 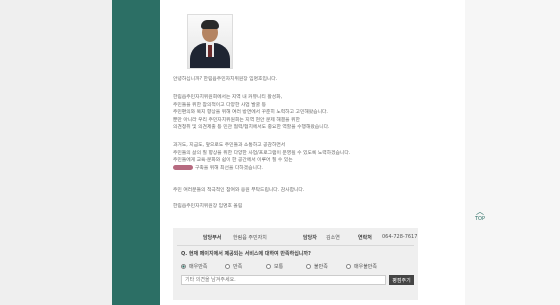 What do you see at coordinates (295, 236) in the screenshot?
I see `contact-row: 담당부서 한림읍 주민자치 담당자 김소연 연락처 064-728-7617` at bounding box center [295, 236].